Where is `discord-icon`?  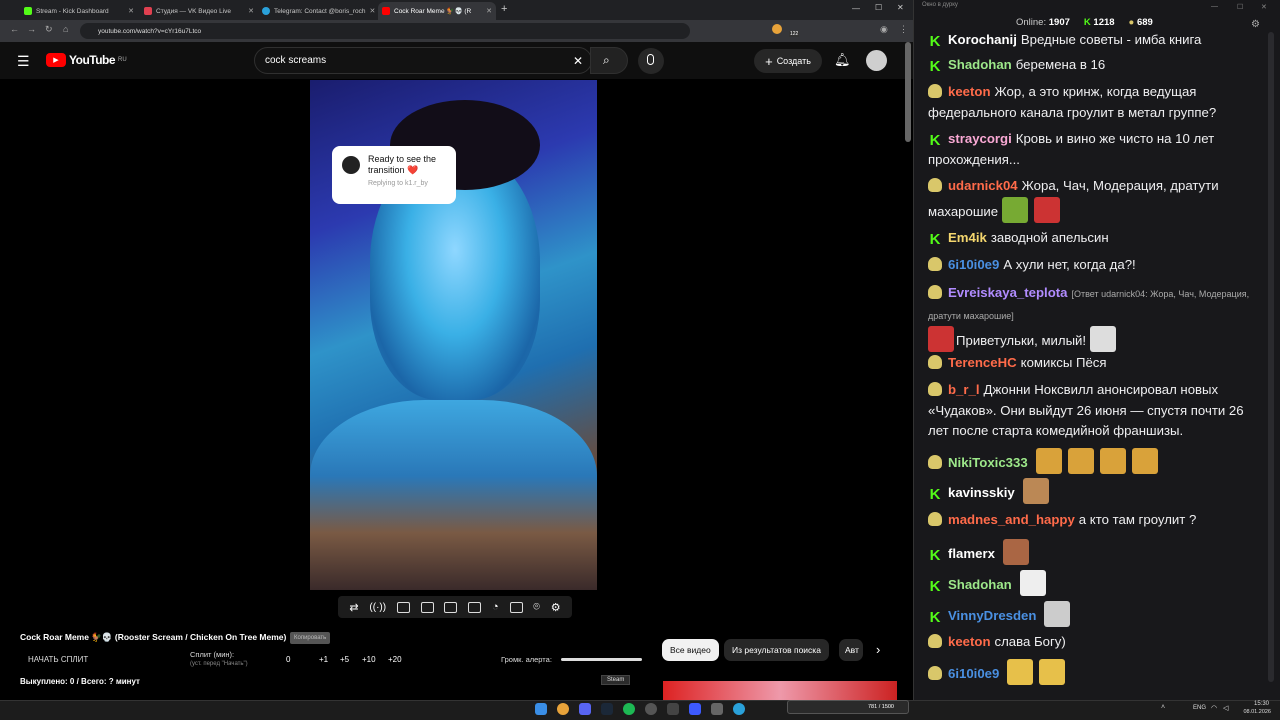
discord-icon is located at coordinates (585, 709).